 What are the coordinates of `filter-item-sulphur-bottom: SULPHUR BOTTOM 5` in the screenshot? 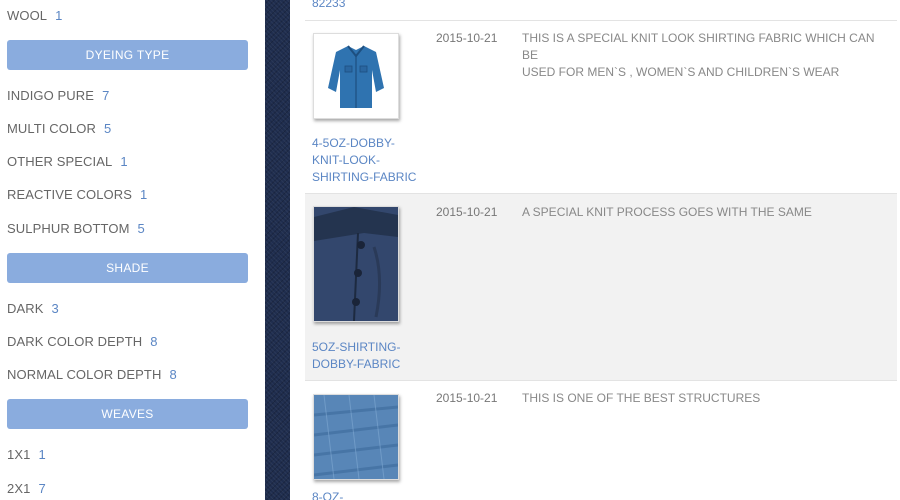 It's located at (76, 228).